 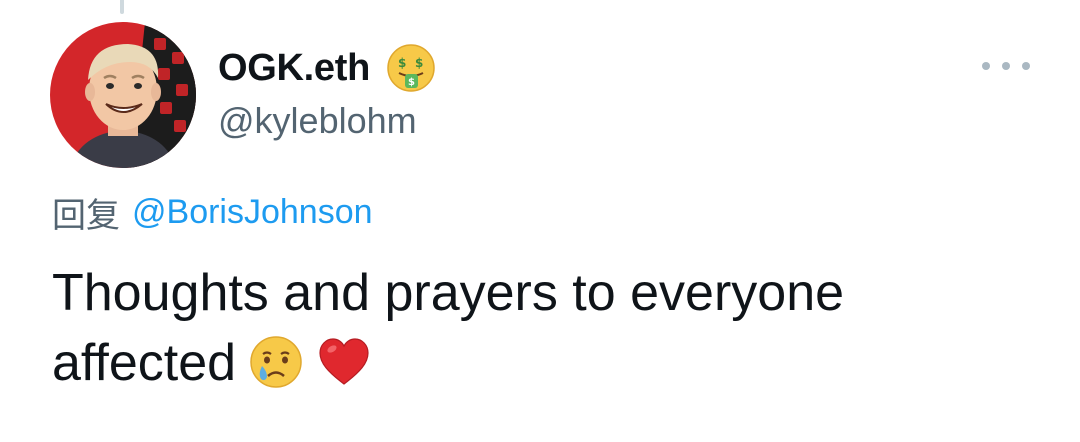 I want to click on reply-mention-link: @BorisJohnson, so click(x=252, y=212).